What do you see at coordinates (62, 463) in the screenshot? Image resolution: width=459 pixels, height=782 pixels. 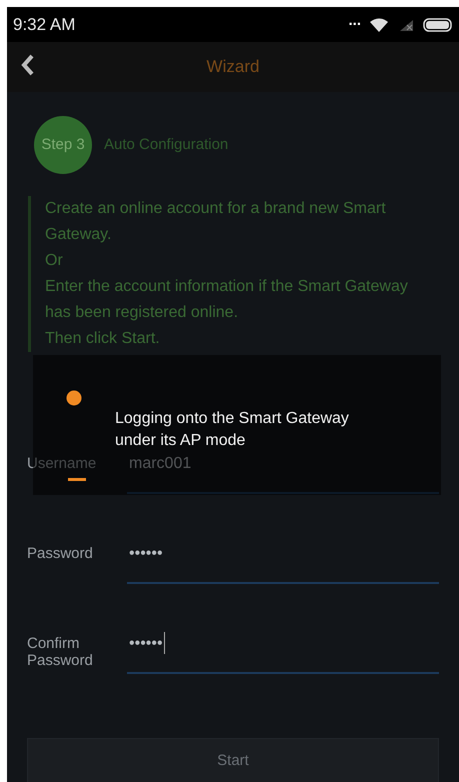 I see `field-label: Username` at bounding box center [62, 463].